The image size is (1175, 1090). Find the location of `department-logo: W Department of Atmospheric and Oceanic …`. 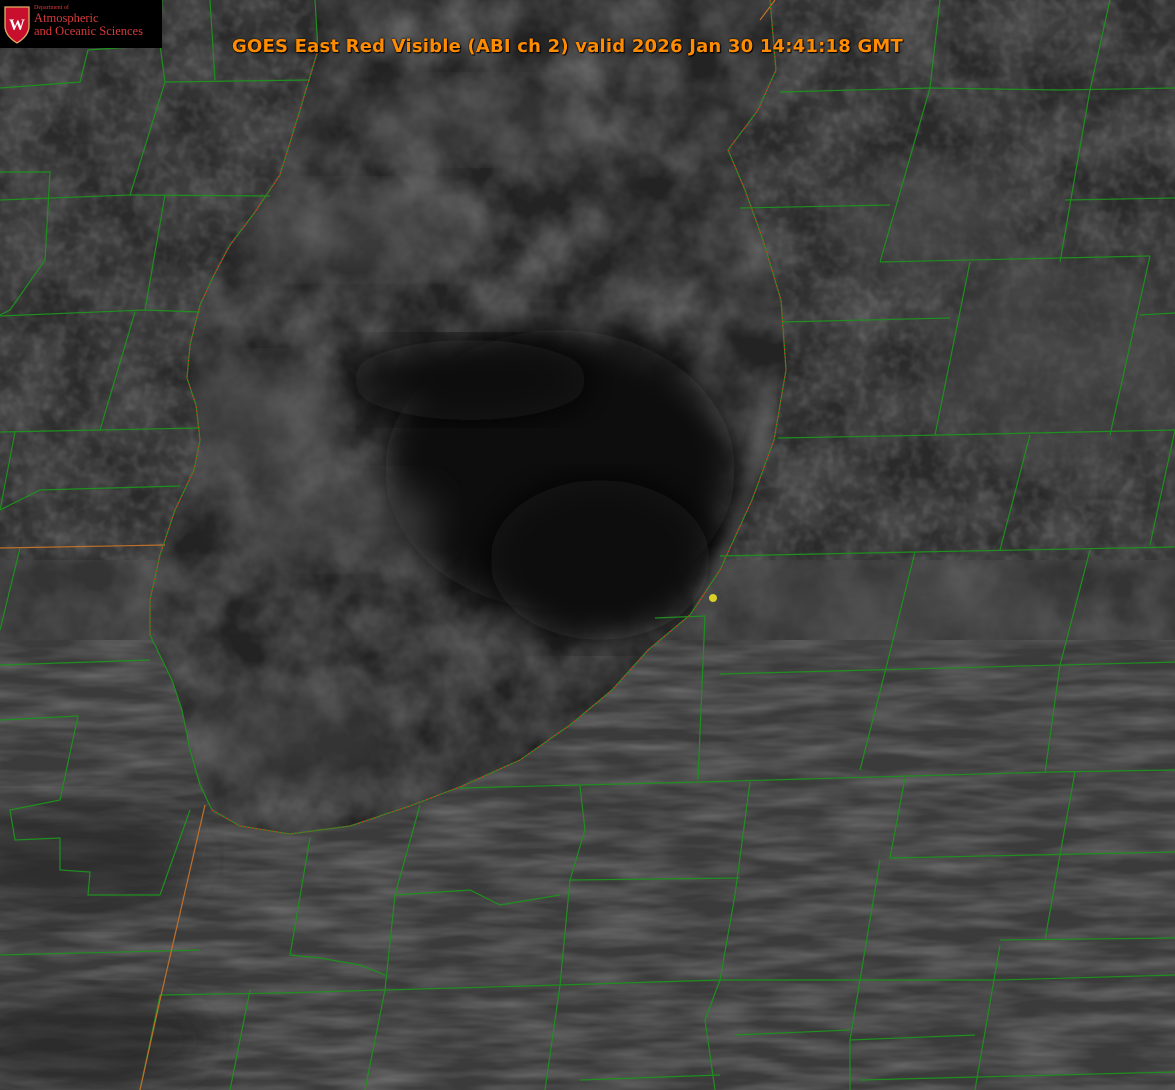

department-logo: W Department of Atmospheric and Oceanic … is located at coordinates (81, 24).